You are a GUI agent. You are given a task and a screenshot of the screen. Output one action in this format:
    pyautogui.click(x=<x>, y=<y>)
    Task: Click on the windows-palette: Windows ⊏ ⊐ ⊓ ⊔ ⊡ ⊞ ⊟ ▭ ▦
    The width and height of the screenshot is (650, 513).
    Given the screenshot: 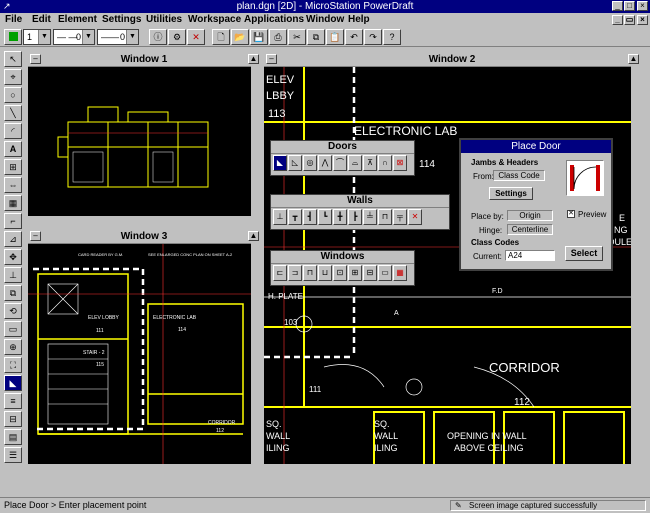 What is the action you would take?
    pyautogui.click(x=342, y=268)
    